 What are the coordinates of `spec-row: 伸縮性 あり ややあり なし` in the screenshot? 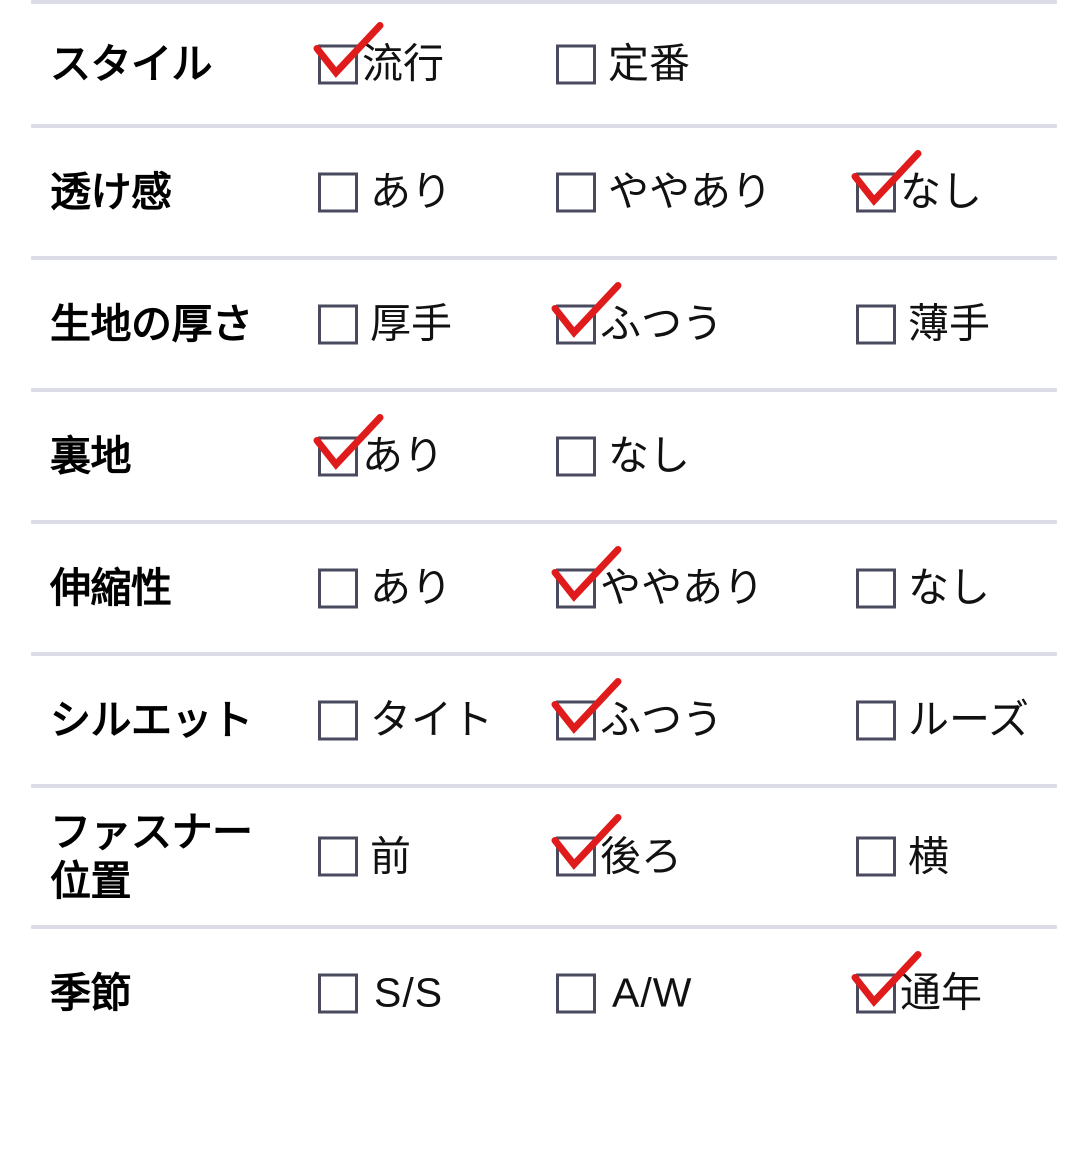 It's located at (540, 588).